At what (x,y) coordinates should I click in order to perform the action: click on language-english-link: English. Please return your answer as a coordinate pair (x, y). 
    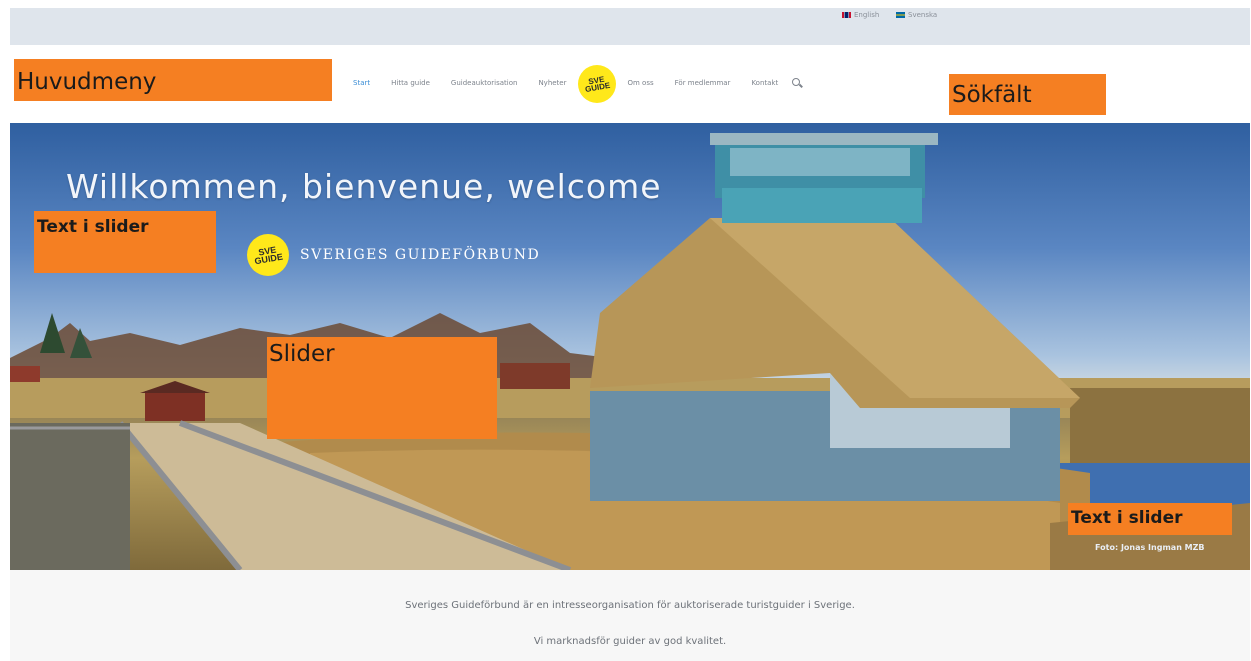
    Looking at the image, I should click on (860, 15).